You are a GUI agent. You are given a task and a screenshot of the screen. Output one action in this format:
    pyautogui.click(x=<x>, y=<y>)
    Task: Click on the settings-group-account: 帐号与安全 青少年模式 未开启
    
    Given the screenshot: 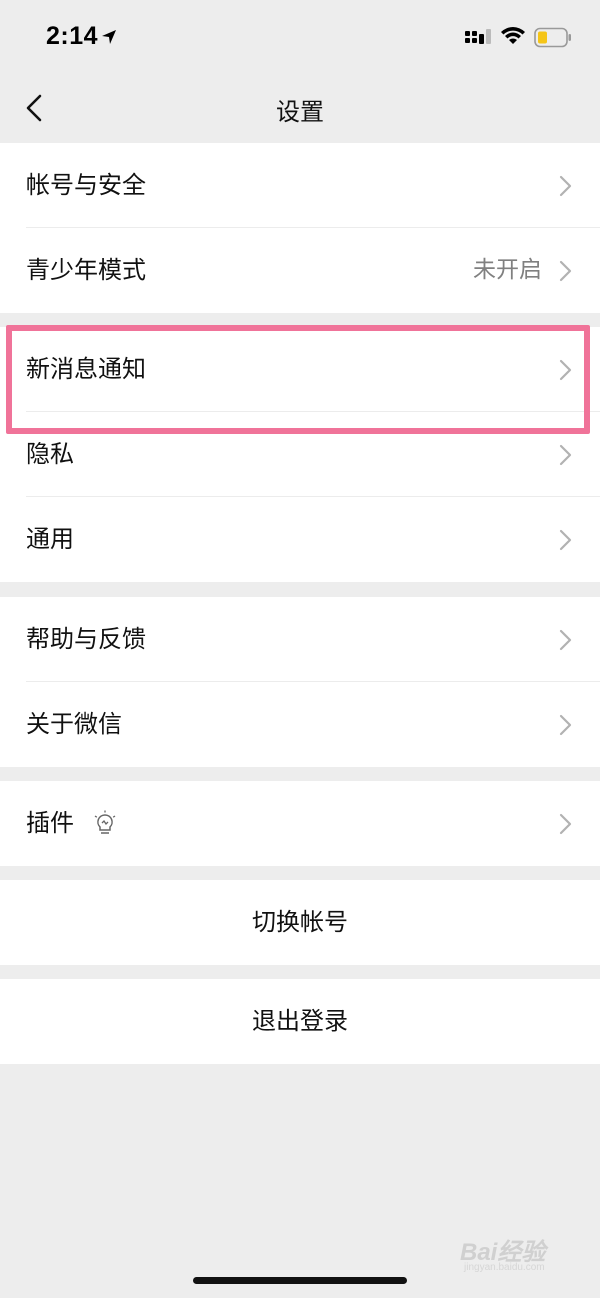 What is the action you would take?
    pyautogui.click(x=300, y=228)
    